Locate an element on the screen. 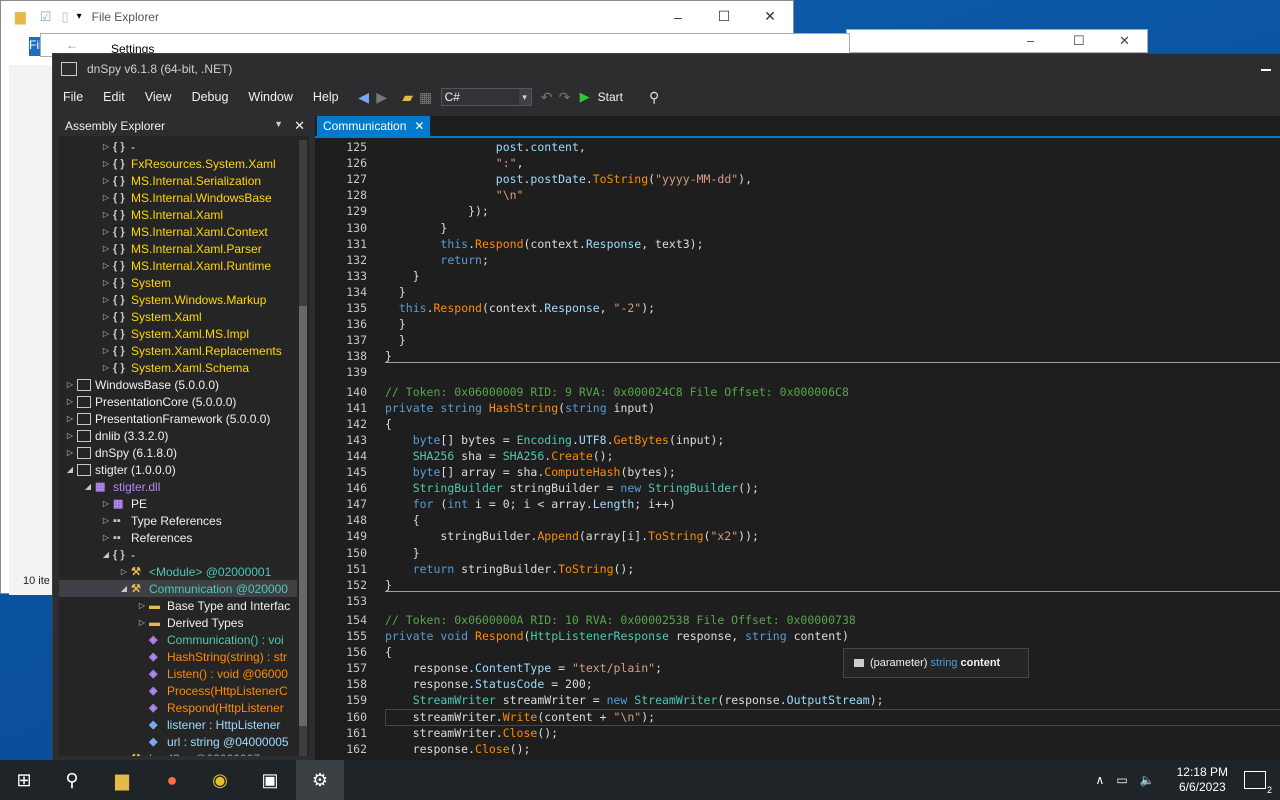 Image resolution: width=1280 pixels, height=800 pixels. firefox-icon: ● is located at coordinates (172, 780).